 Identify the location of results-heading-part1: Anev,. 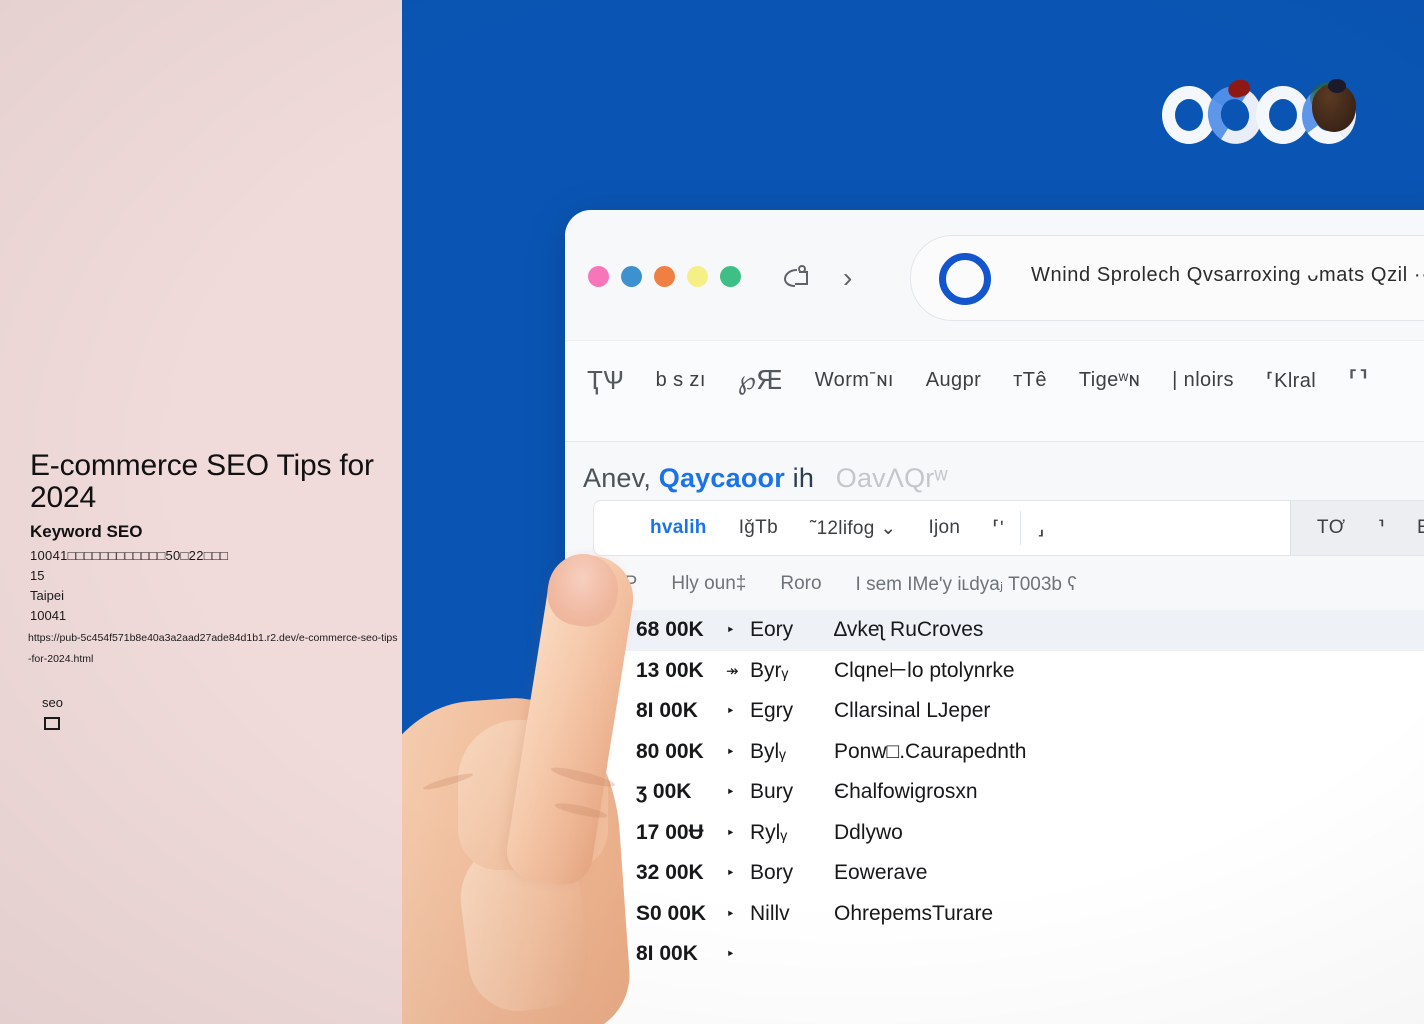
(617, 478).